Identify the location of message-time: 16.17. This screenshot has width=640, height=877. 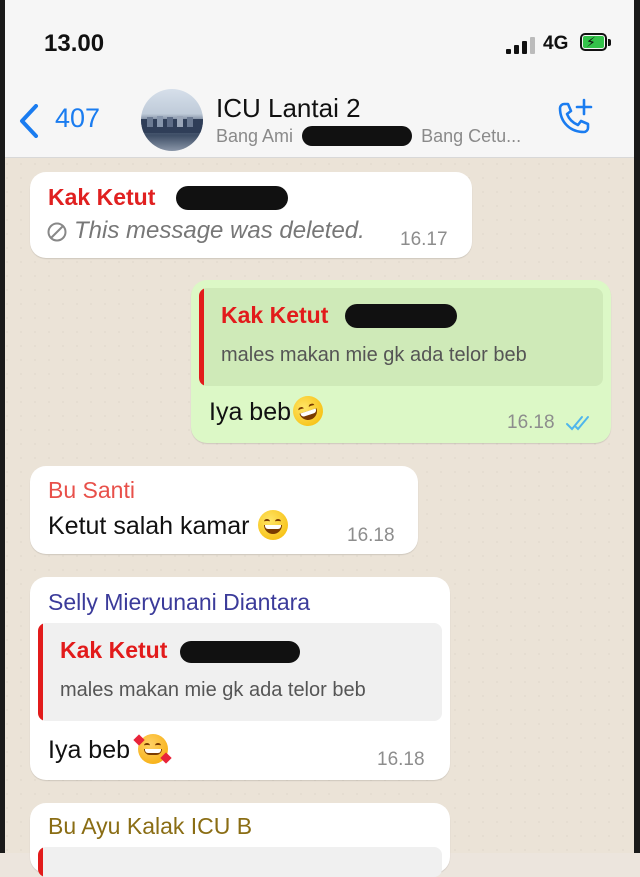
(424, 239).